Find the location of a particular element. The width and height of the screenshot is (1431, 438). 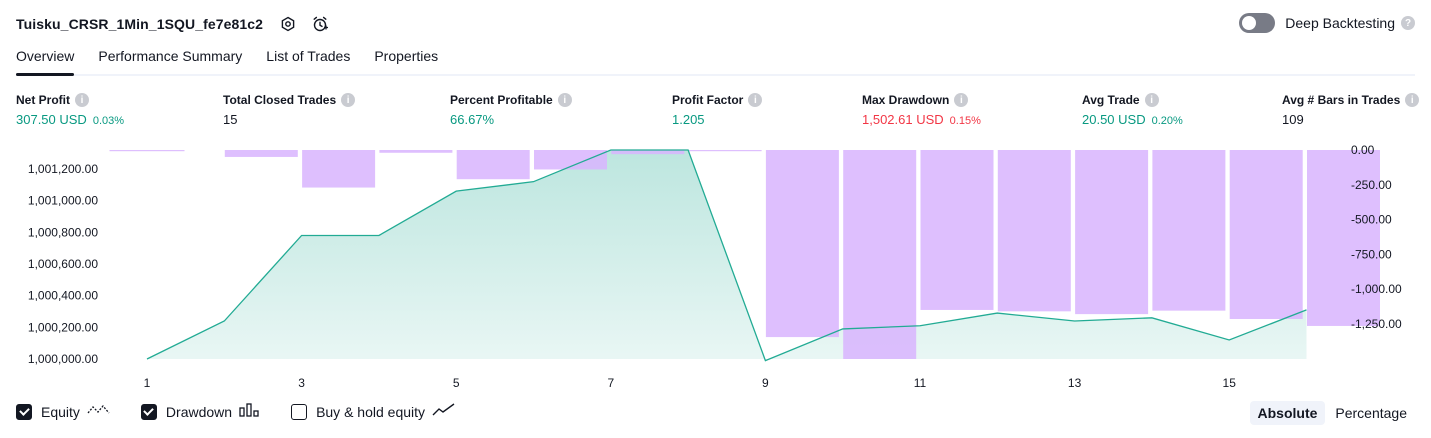

metric-value: 307.50 USD is located at coordinates (51, 119).